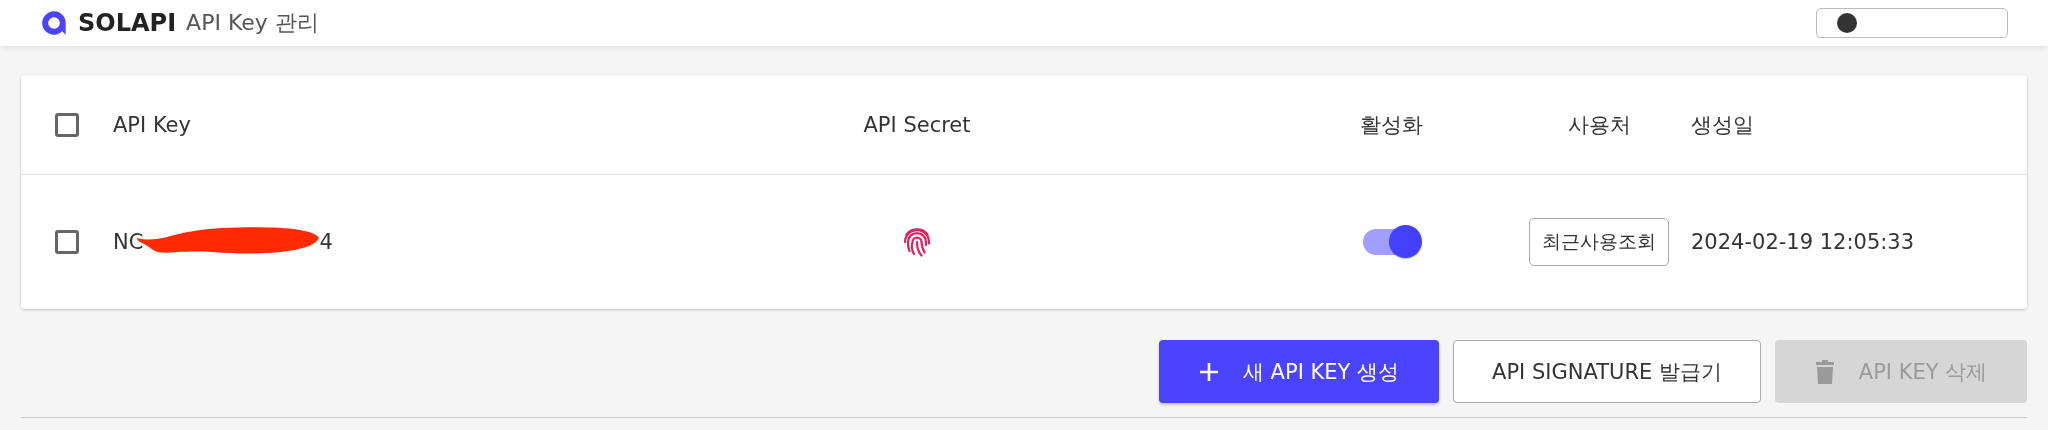 This screenshot has height=430, width=2048. Describe the element at coordinates (1847, 23) in the screenshot. I see `user-avatar-icon` at that location.